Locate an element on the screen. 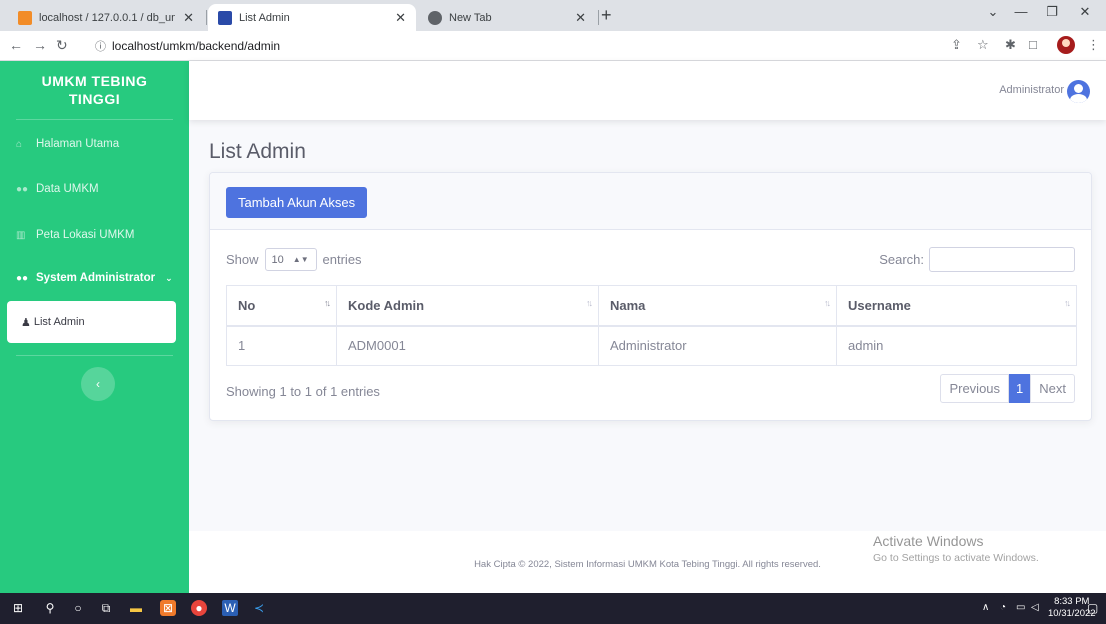 Image resolution: width=1106 pixels, height=624 pixels. topbar-user-name: Administrator is located at coordinates (1031, 90).